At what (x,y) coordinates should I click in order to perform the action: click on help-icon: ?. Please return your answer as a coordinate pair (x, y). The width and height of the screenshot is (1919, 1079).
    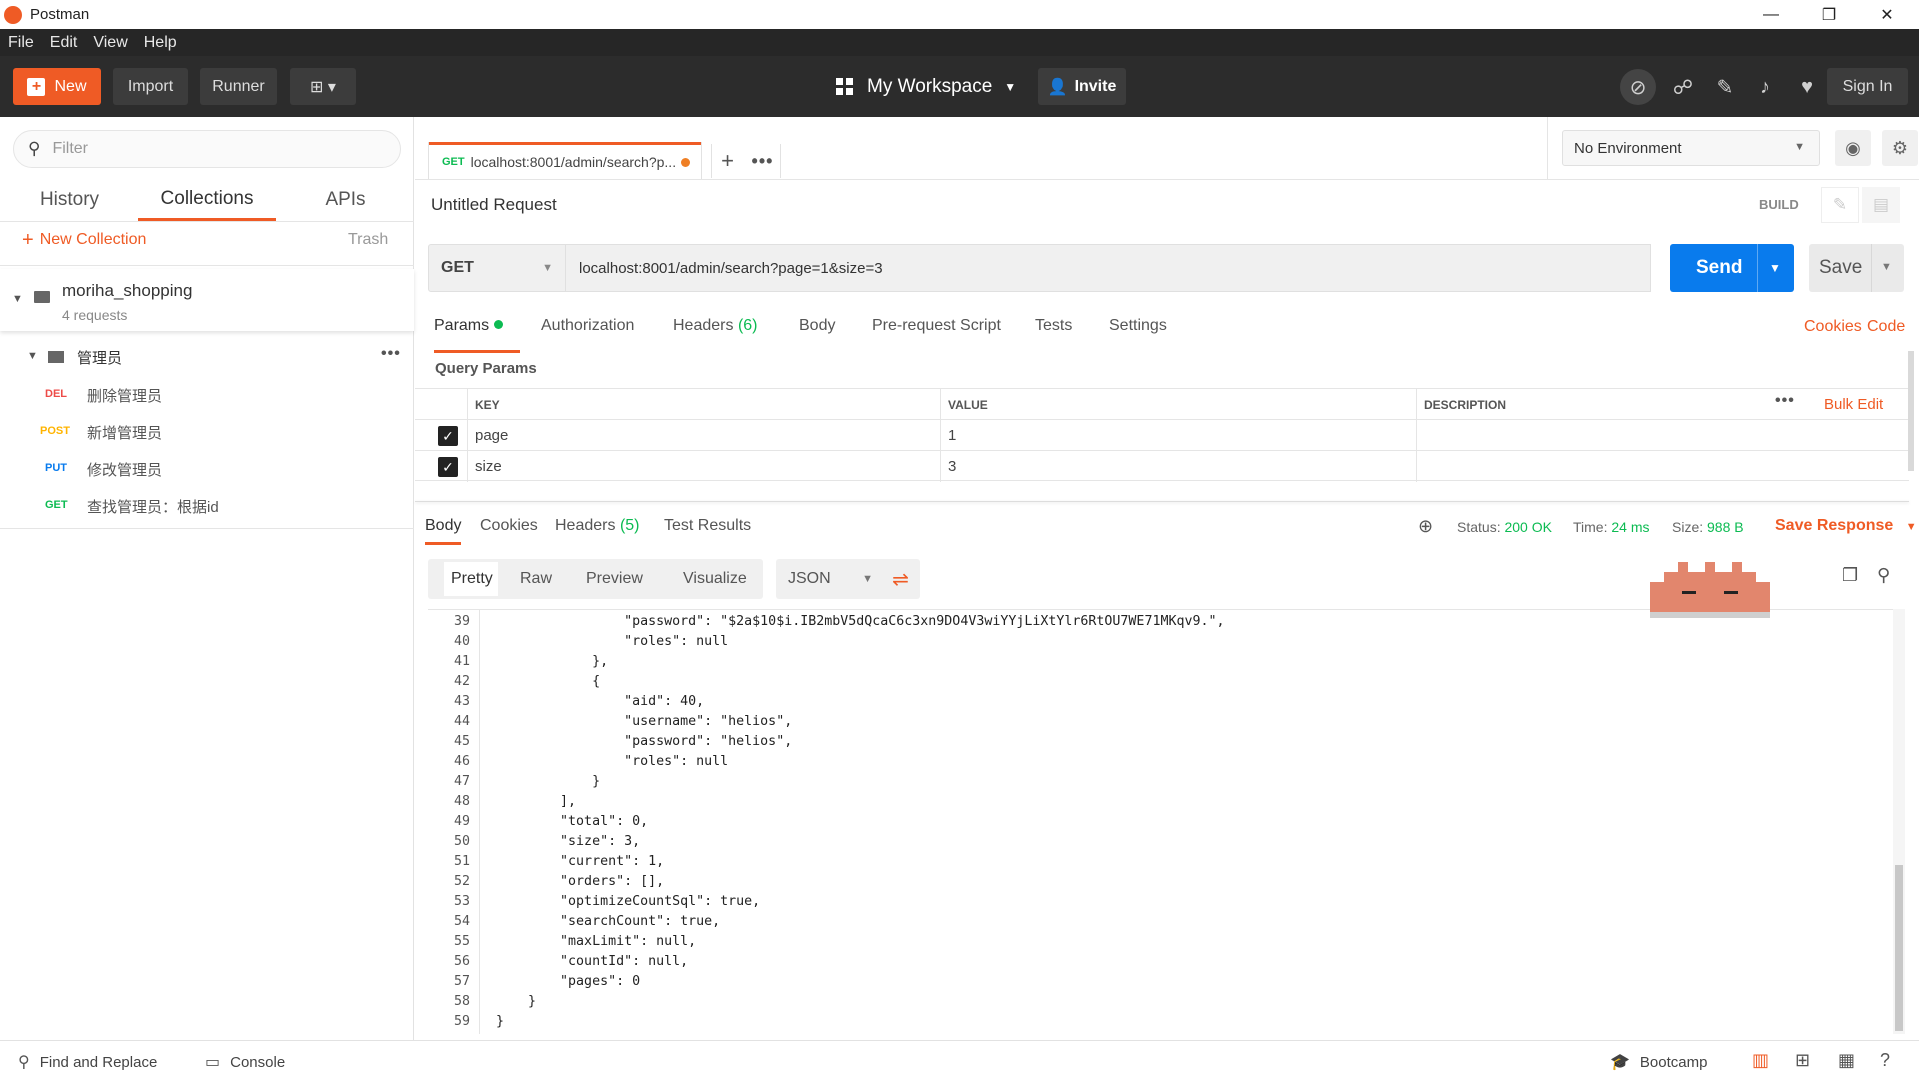
    Looking at the image, I should click on (1885, 1060).